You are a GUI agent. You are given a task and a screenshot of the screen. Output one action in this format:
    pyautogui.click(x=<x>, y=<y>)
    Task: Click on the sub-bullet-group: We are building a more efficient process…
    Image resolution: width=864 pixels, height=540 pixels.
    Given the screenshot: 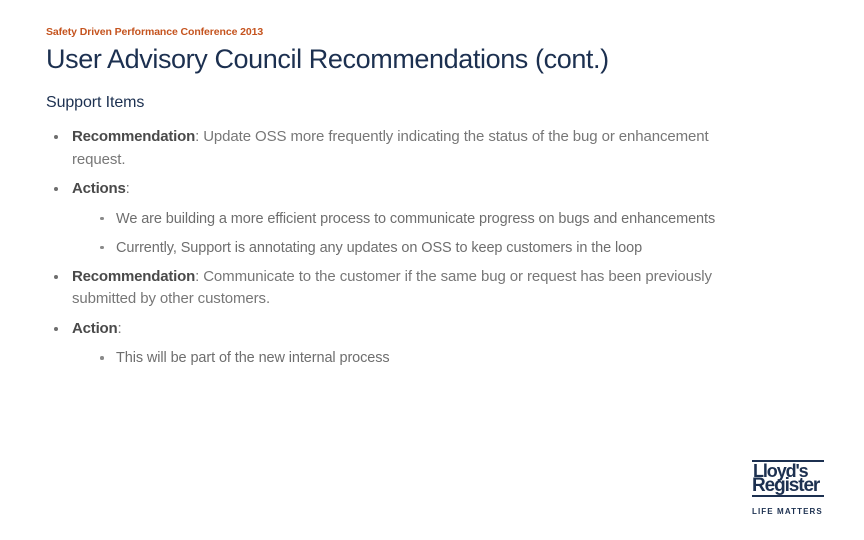 What is the action you would take?
    pyautogui.click(x=418, y=233)
    